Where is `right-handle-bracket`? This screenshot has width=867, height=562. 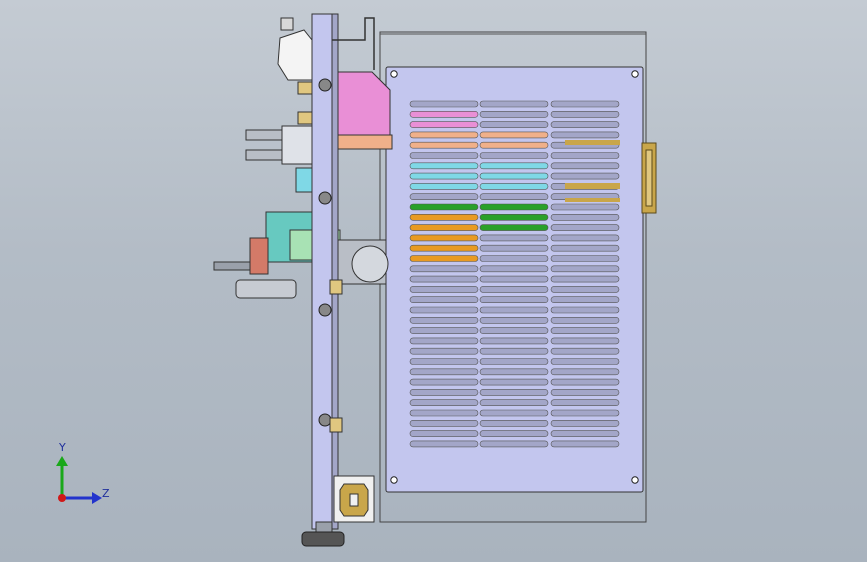
right-handle-bracket is located at coordinates (649, 178).